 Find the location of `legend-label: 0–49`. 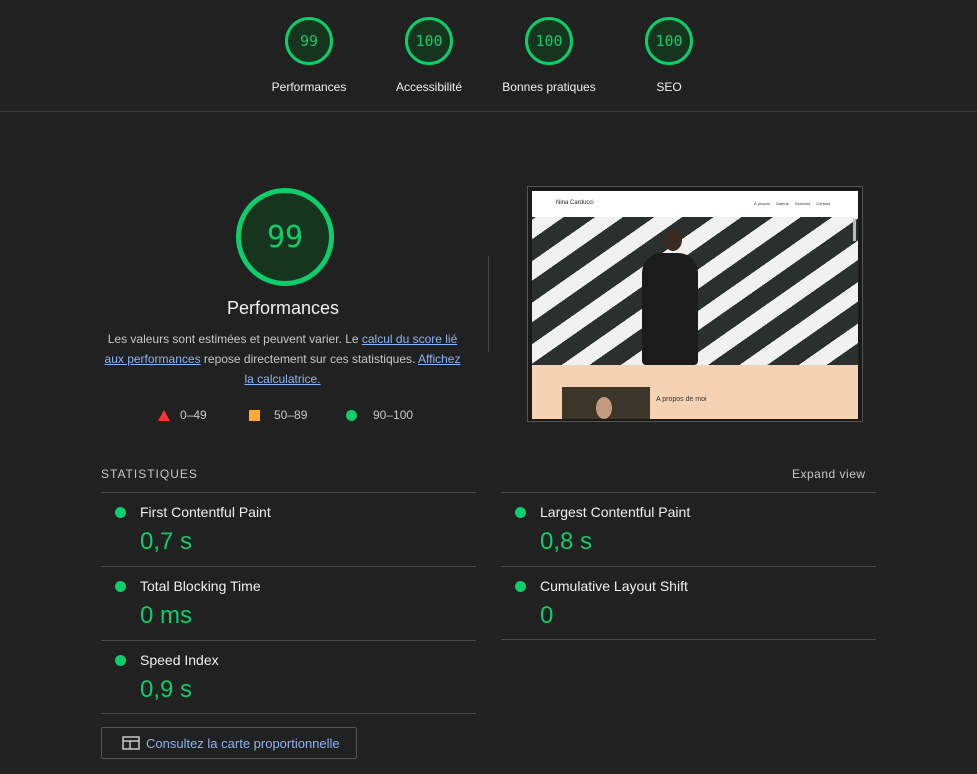

legend-label: 0–49 is located at coordinates (193, 415).